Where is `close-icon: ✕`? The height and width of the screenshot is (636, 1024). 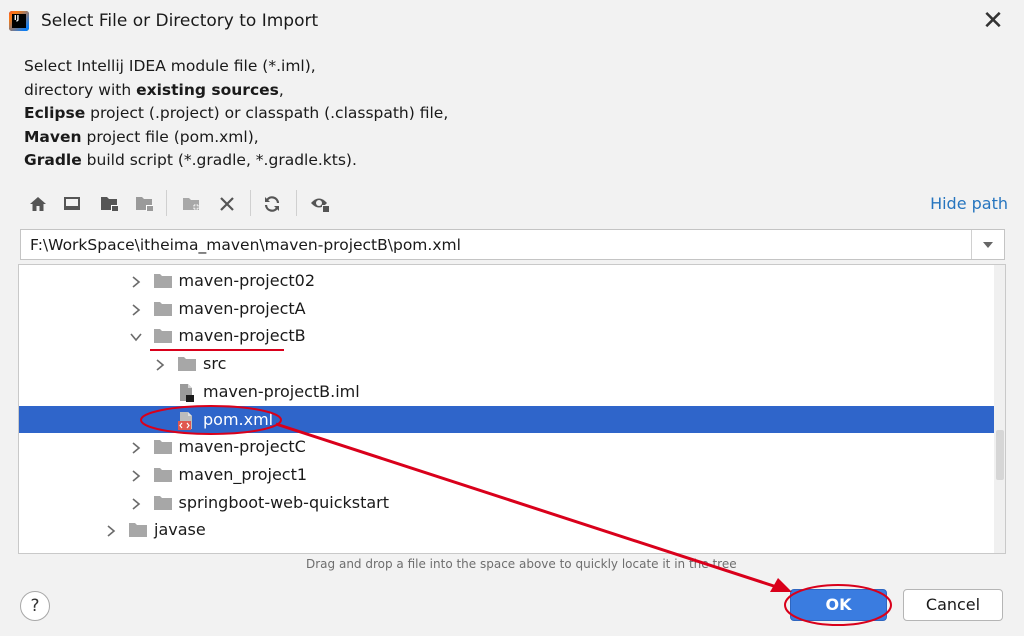 close-icon: ✕ is located at coordinates (993, 21).